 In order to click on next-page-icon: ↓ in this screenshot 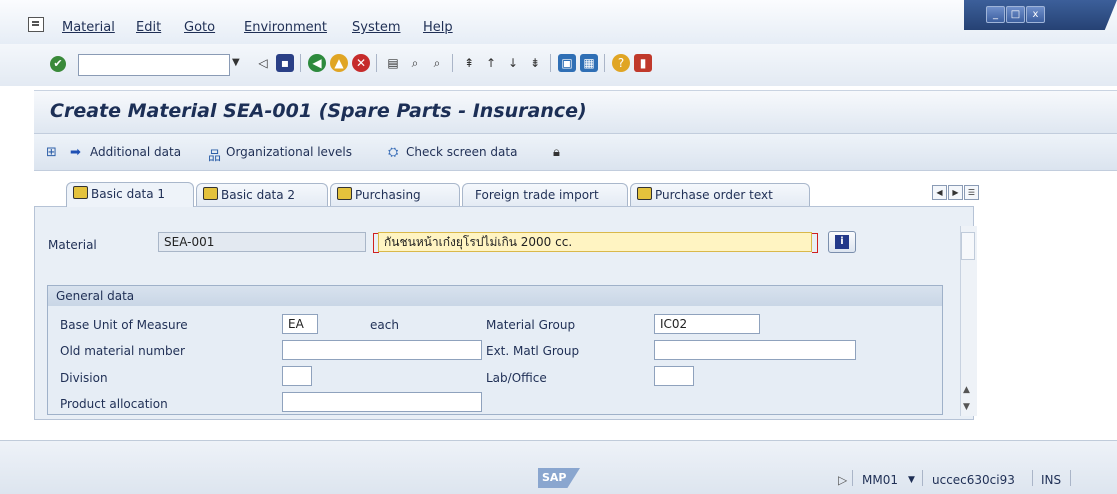, I will do `click(513, 63)`.